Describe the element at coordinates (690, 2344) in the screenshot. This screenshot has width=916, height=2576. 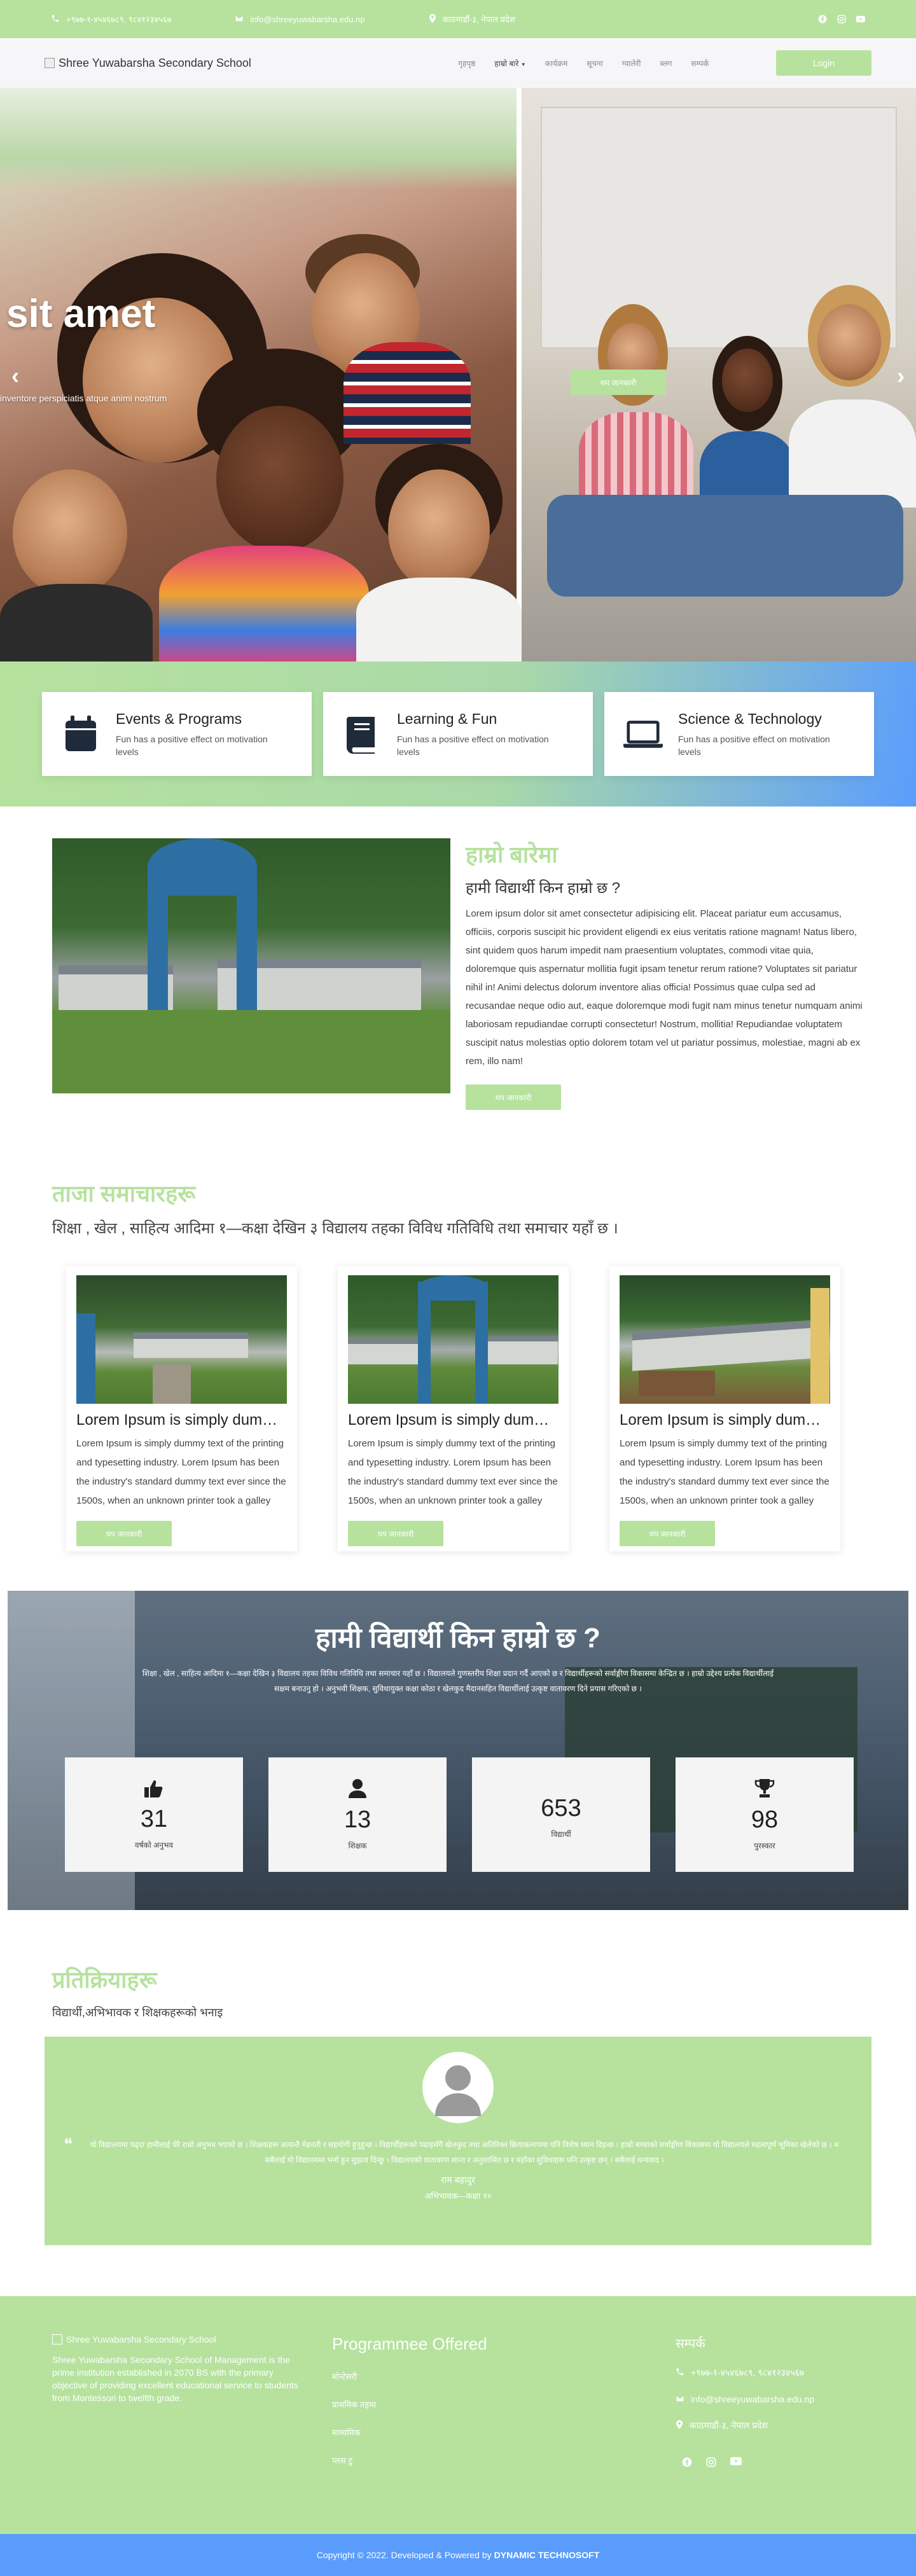
I see `footer-contact-title: सम्पर्क` at that location.